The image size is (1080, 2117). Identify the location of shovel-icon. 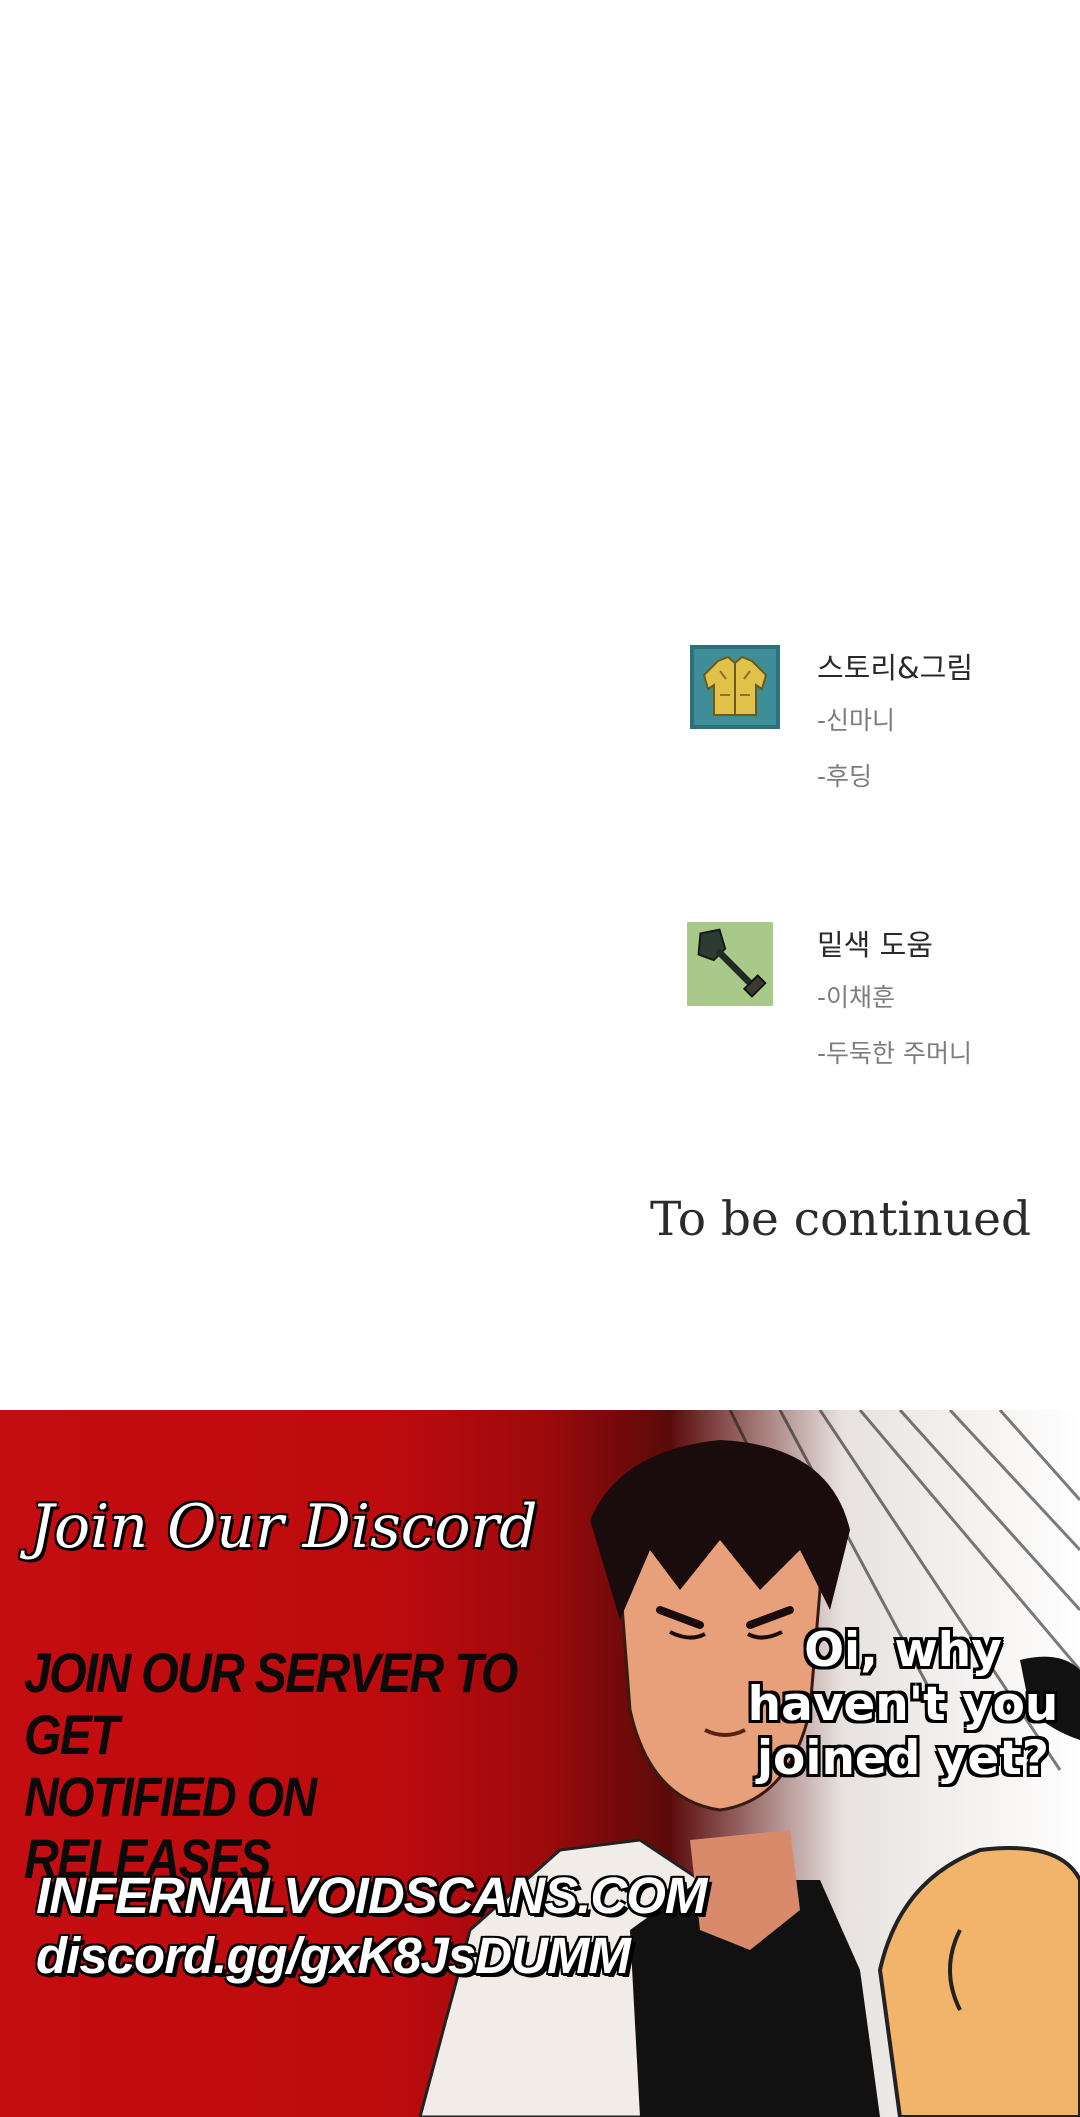
(730, 964).